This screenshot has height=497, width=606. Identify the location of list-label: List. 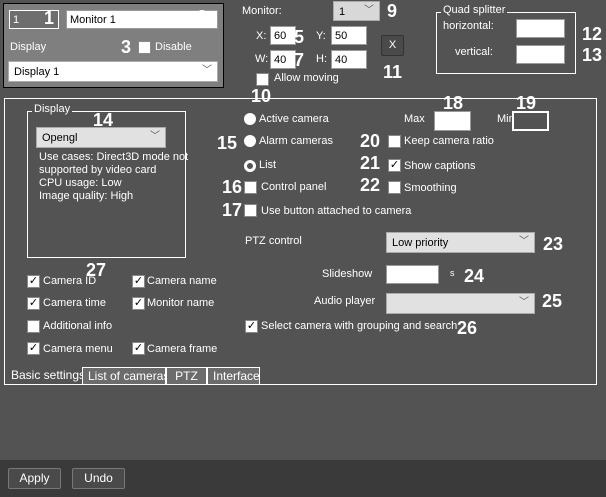
(268, 165).